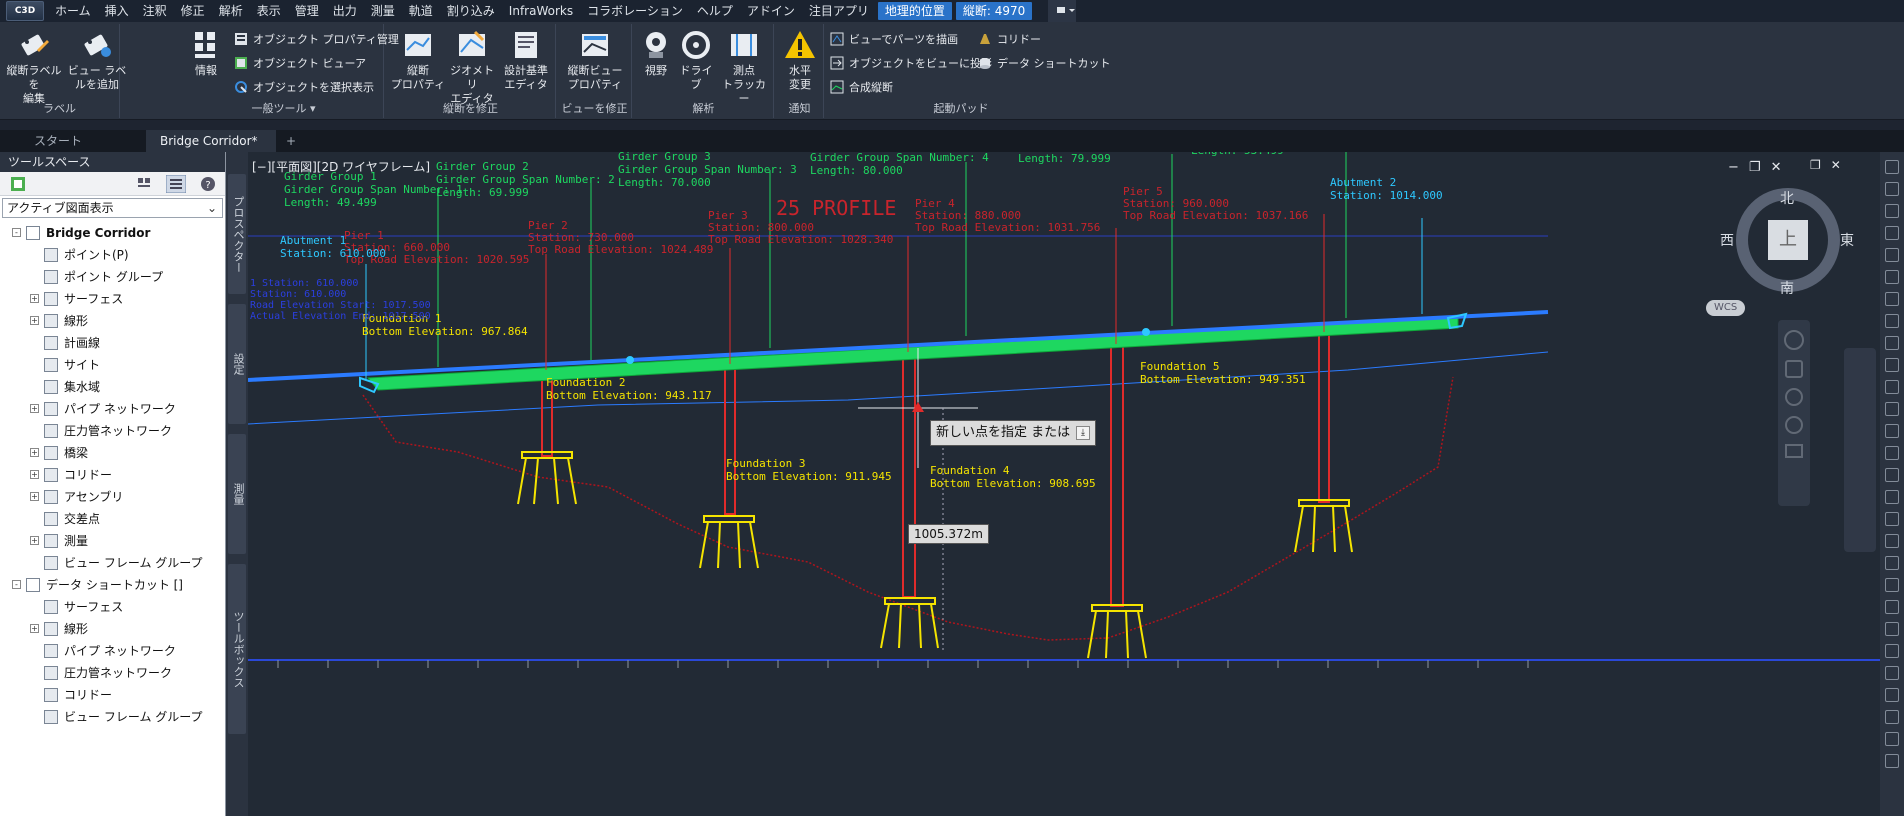  What do you see at coordinates (112, 365) in the screenshot?
I see `tree-item: サイト` at bounding box center [112, 365].